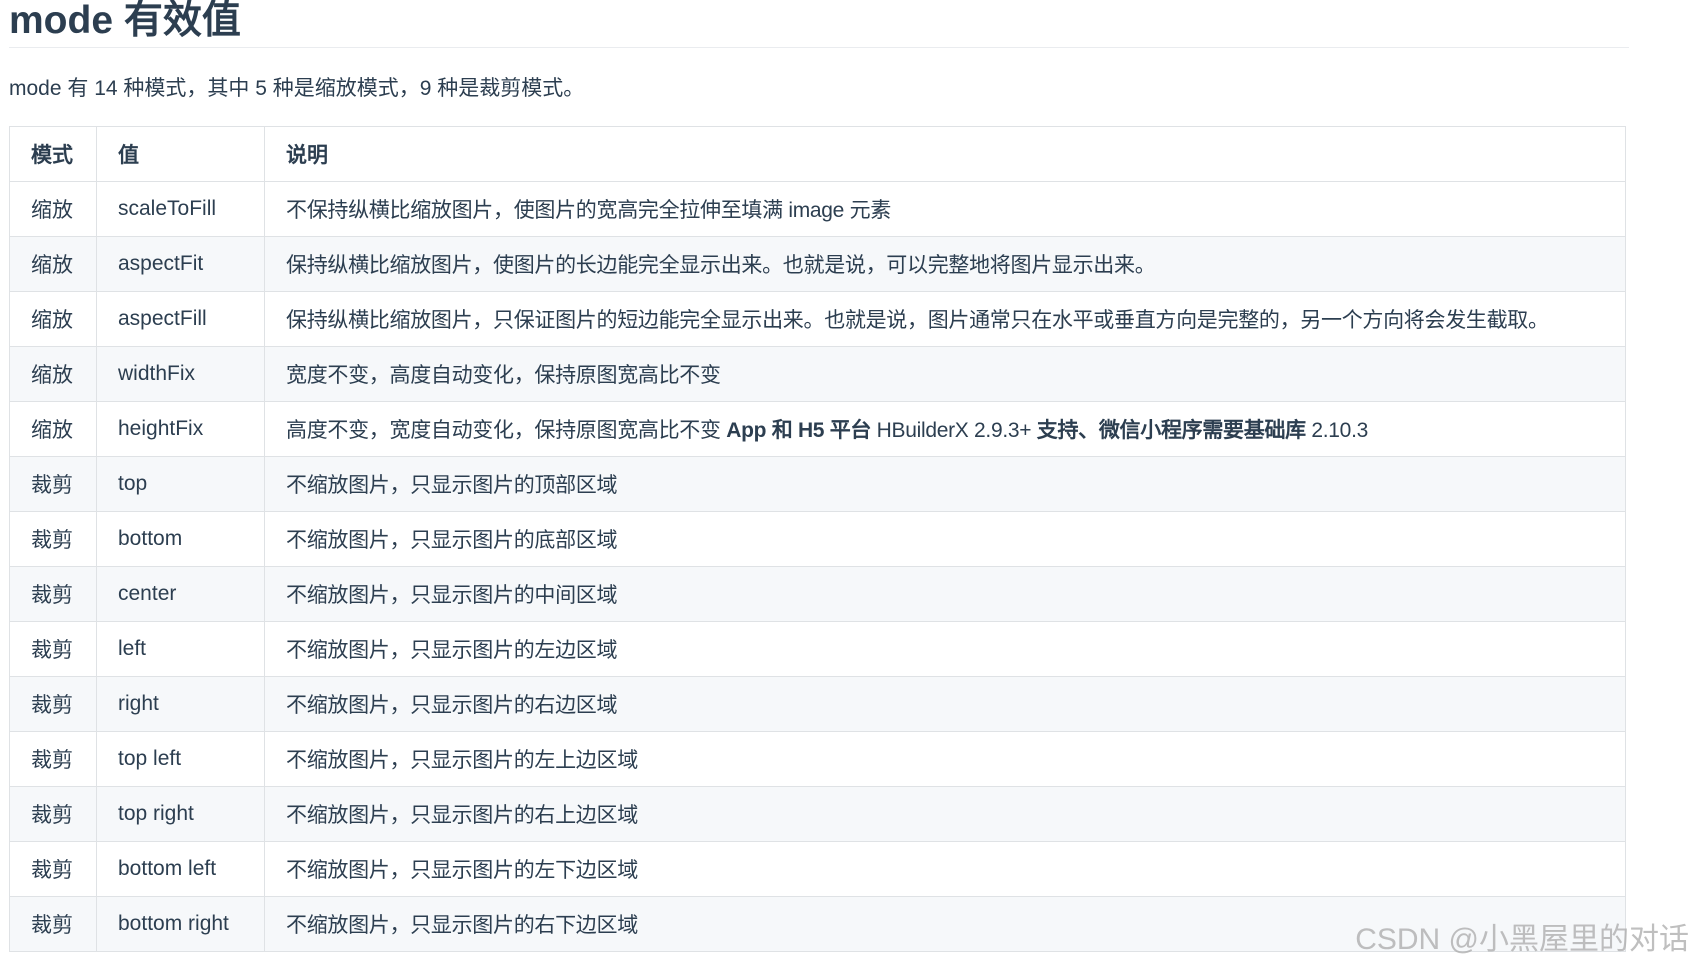 The image size is (1692, 966). What do you see at coordinates (180, 704) in the screenshot?
I see `cell-value: right` at bounding box center [180, 704].